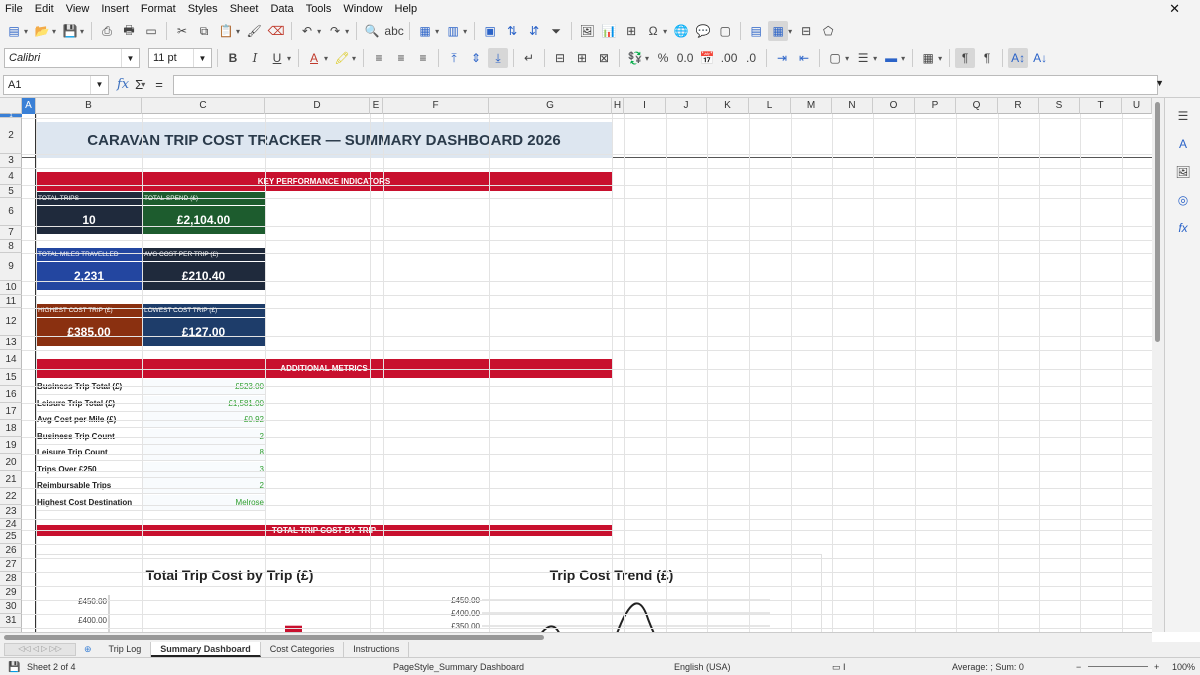  Describe the element at coordinates (1183, 228) in the screenshot. I see `functions-icon: fx` at that location.